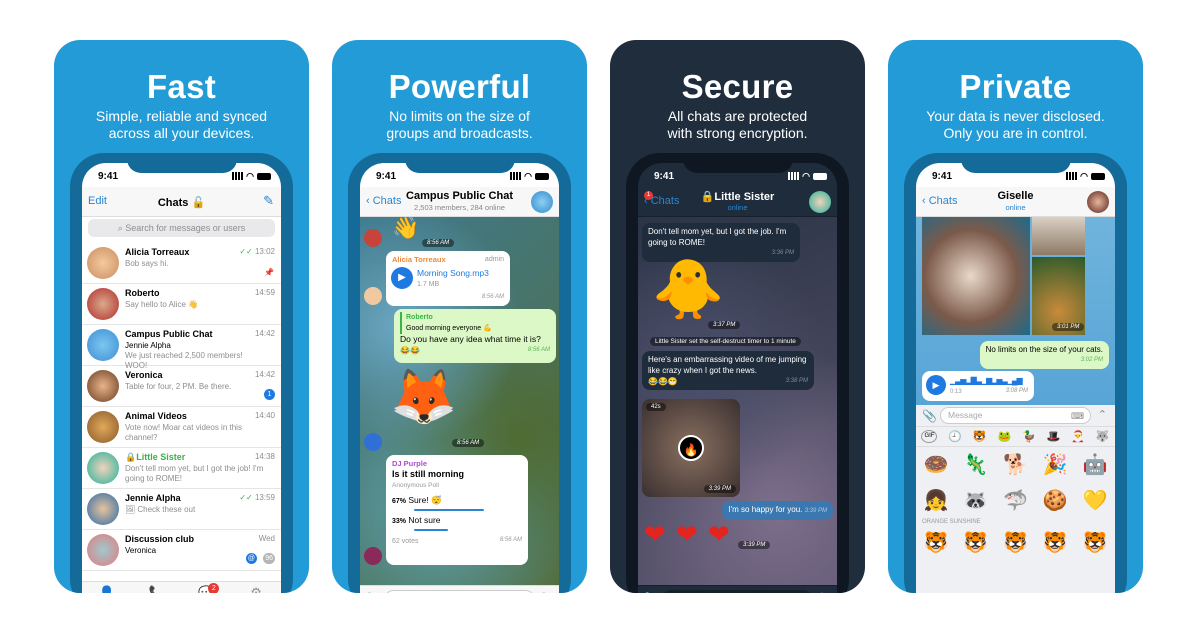  Describe the element at coordinates (457, 521) in the screenshot. I see `poll-option: 33% Not sure` at that location.